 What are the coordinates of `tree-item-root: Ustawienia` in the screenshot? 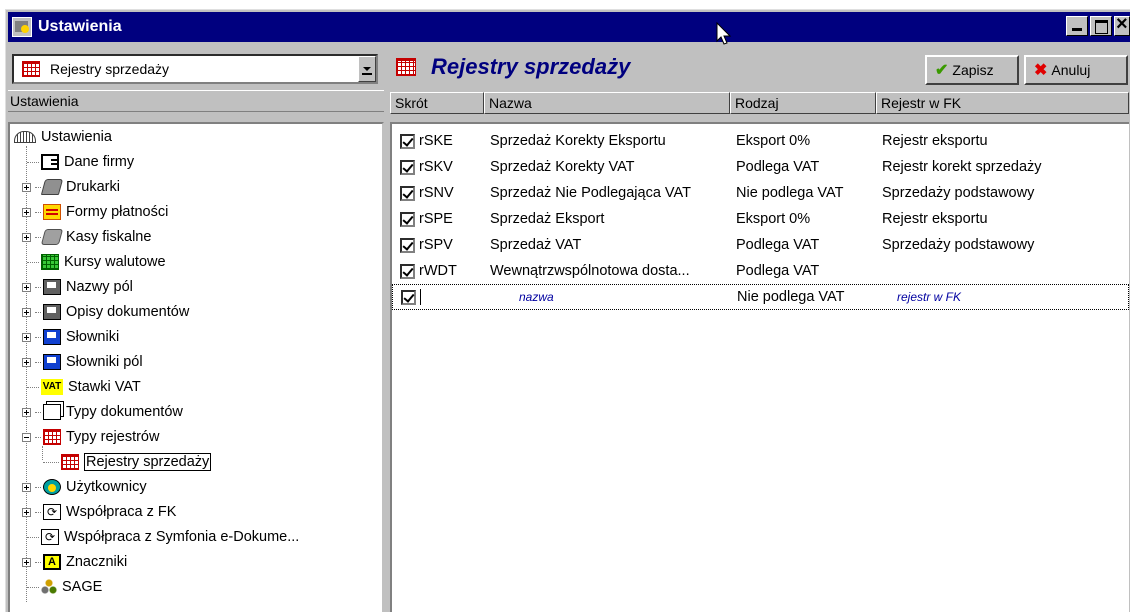 It's located at (63, 137).